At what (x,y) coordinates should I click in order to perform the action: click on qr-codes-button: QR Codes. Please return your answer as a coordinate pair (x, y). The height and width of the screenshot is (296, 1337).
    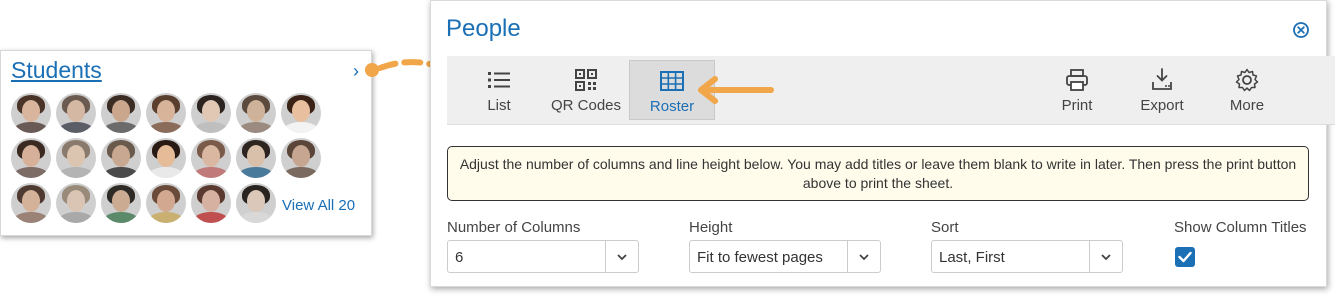
    Looking at the image, I should click on (586, 87).